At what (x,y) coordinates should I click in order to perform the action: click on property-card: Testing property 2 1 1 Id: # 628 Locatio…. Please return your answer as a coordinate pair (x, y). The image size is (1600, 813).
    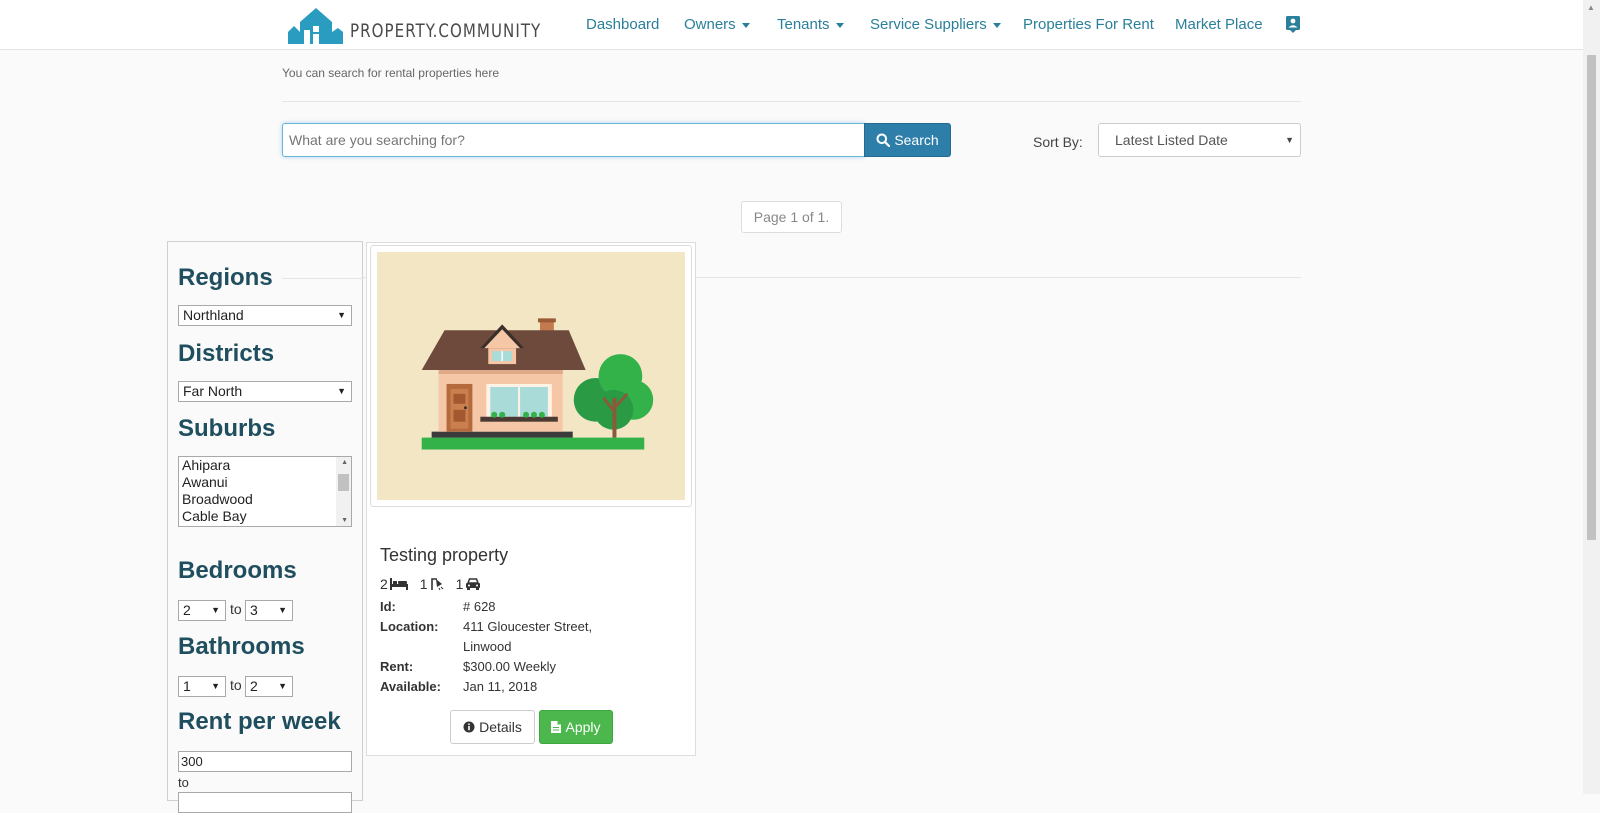
    Looking at the image, I should click on (531, 499).